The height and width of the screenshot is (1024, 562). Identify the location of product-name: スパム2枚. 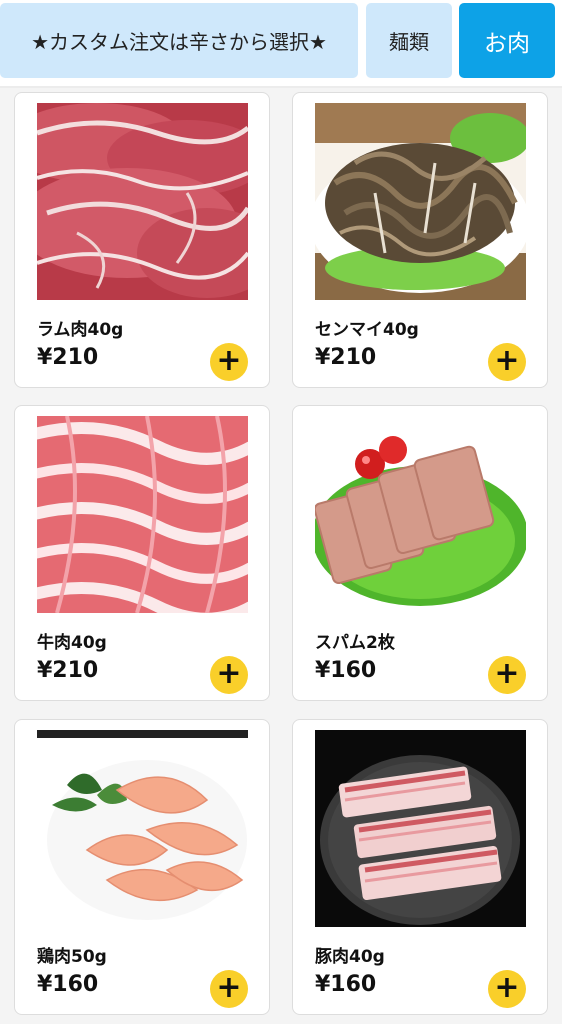
(355, 643).